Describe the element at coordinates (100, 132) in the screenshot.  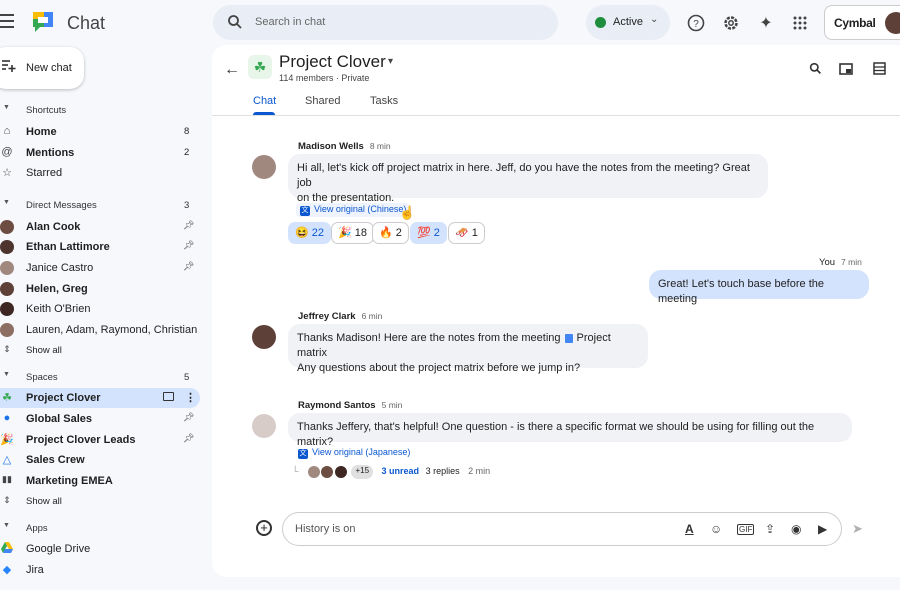
I see `shortcut-home: ⌂ Home 8` at that location.